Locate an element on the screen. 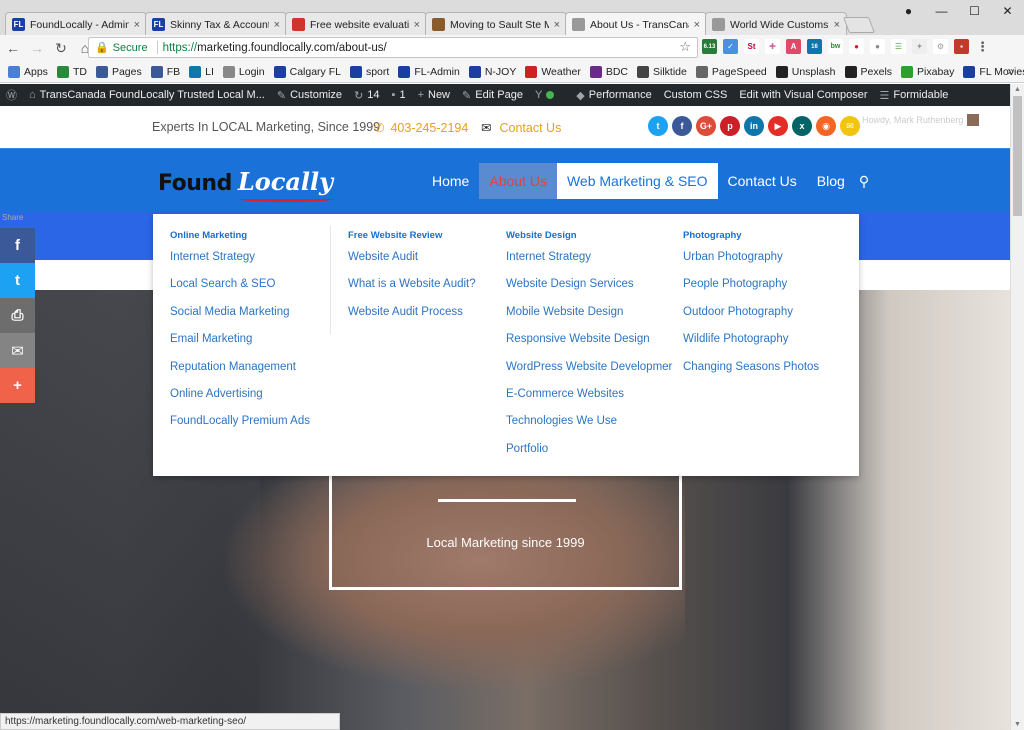 Image resolution: width=1024 pixels, height=730 pixels. bookmark-item: Calgary FL is located at coordinates (307, 71).